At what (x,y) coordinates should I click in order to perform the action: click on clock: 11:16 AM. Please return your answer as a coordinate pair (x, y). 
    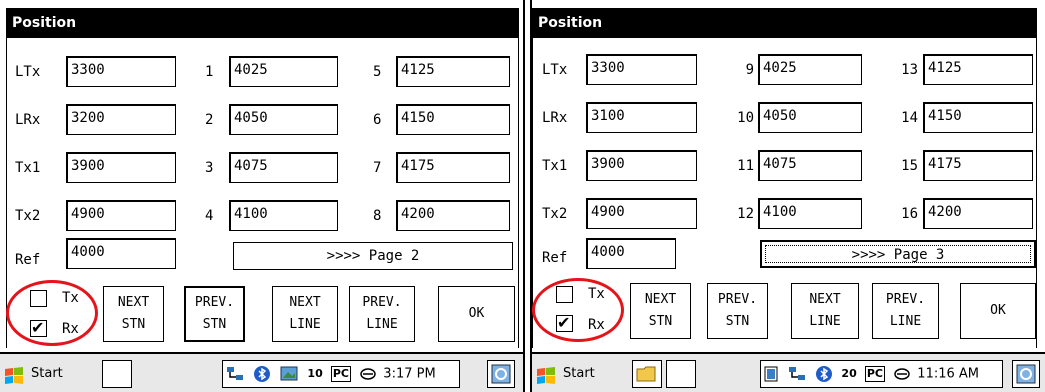
    Looking at the image, I should click on (948, 374).